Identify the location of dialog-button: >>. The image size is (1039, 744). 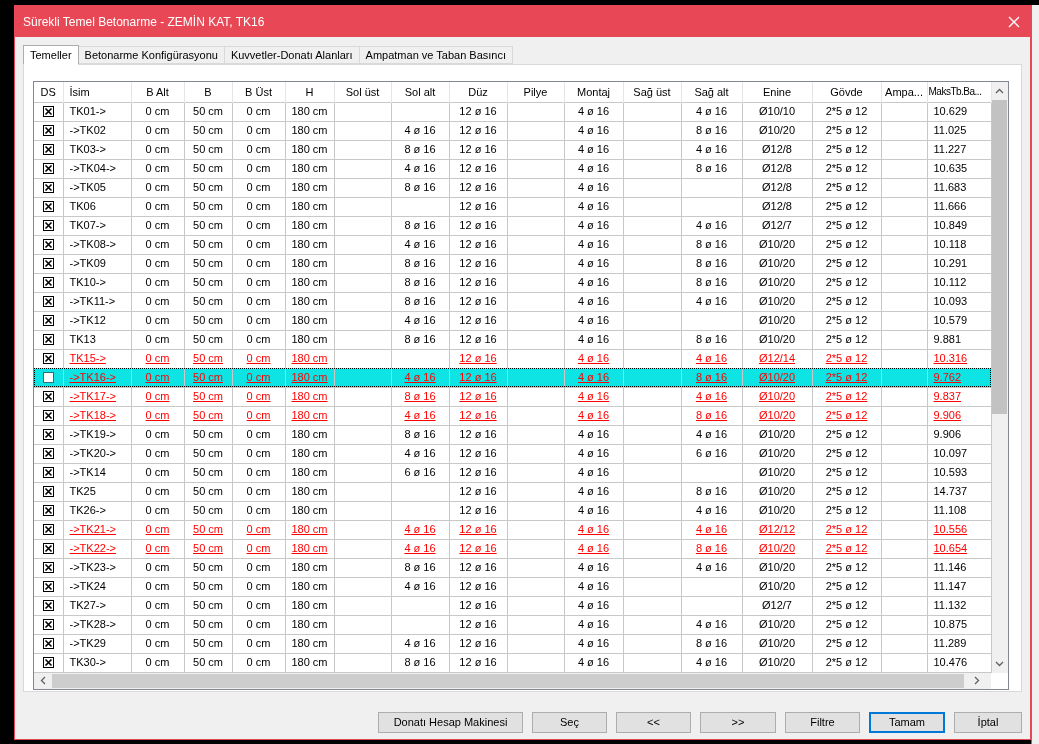
(738, 722).